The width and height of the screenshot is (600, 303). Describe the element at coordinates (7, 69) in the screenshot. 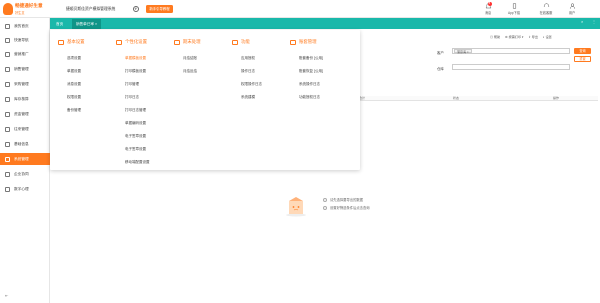

I see `sales-icon` at that location.